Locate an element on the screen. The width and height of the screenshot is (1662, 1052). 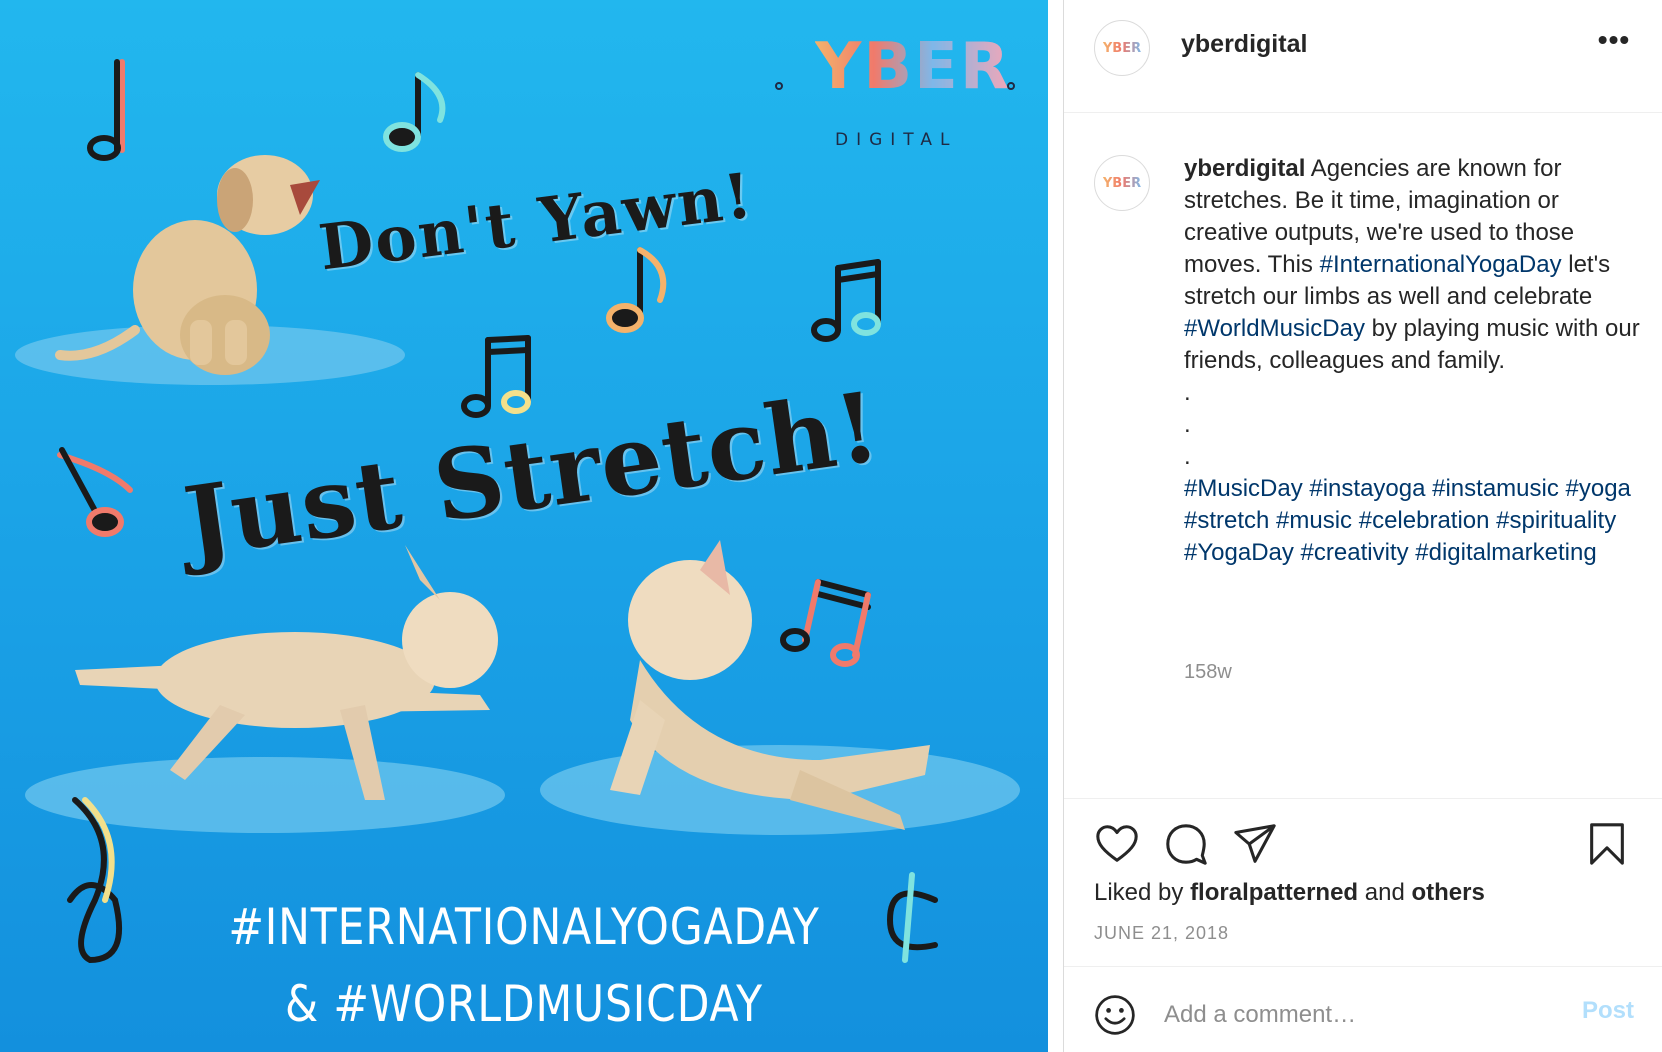
emoji-icon is located at coordinates (1115, 1015).